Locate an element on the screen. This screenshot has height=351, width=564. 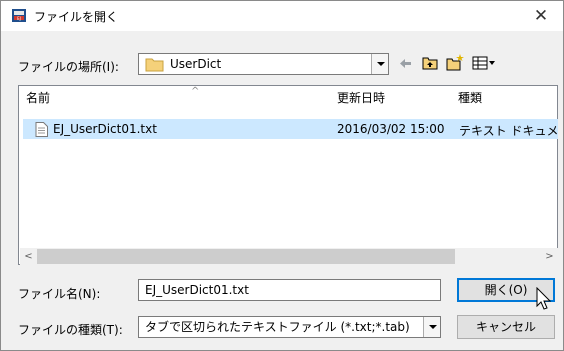
up-folder-icon is located at coordinates (430, 63).